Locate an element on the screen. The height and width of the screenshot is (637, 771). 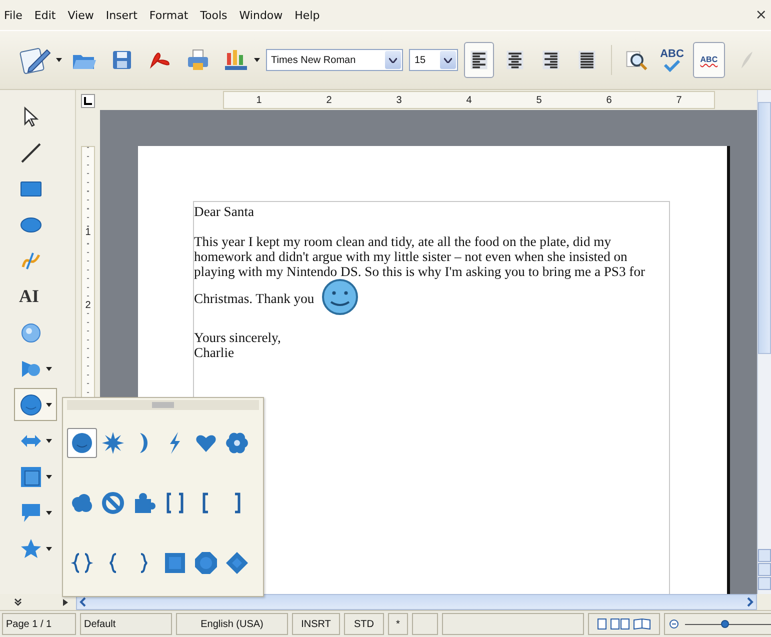
status-text: Page 1 / 1 is located at coordinates (29, 624).